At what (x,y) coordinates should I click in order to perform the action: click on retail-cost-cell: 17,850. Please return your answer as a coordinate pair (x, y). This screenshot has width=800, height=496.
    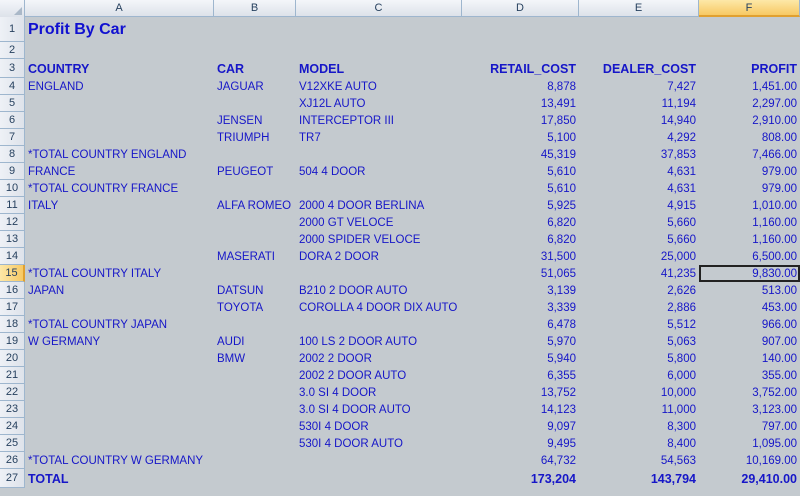
    Looking at the image, I should click on (520, 120).